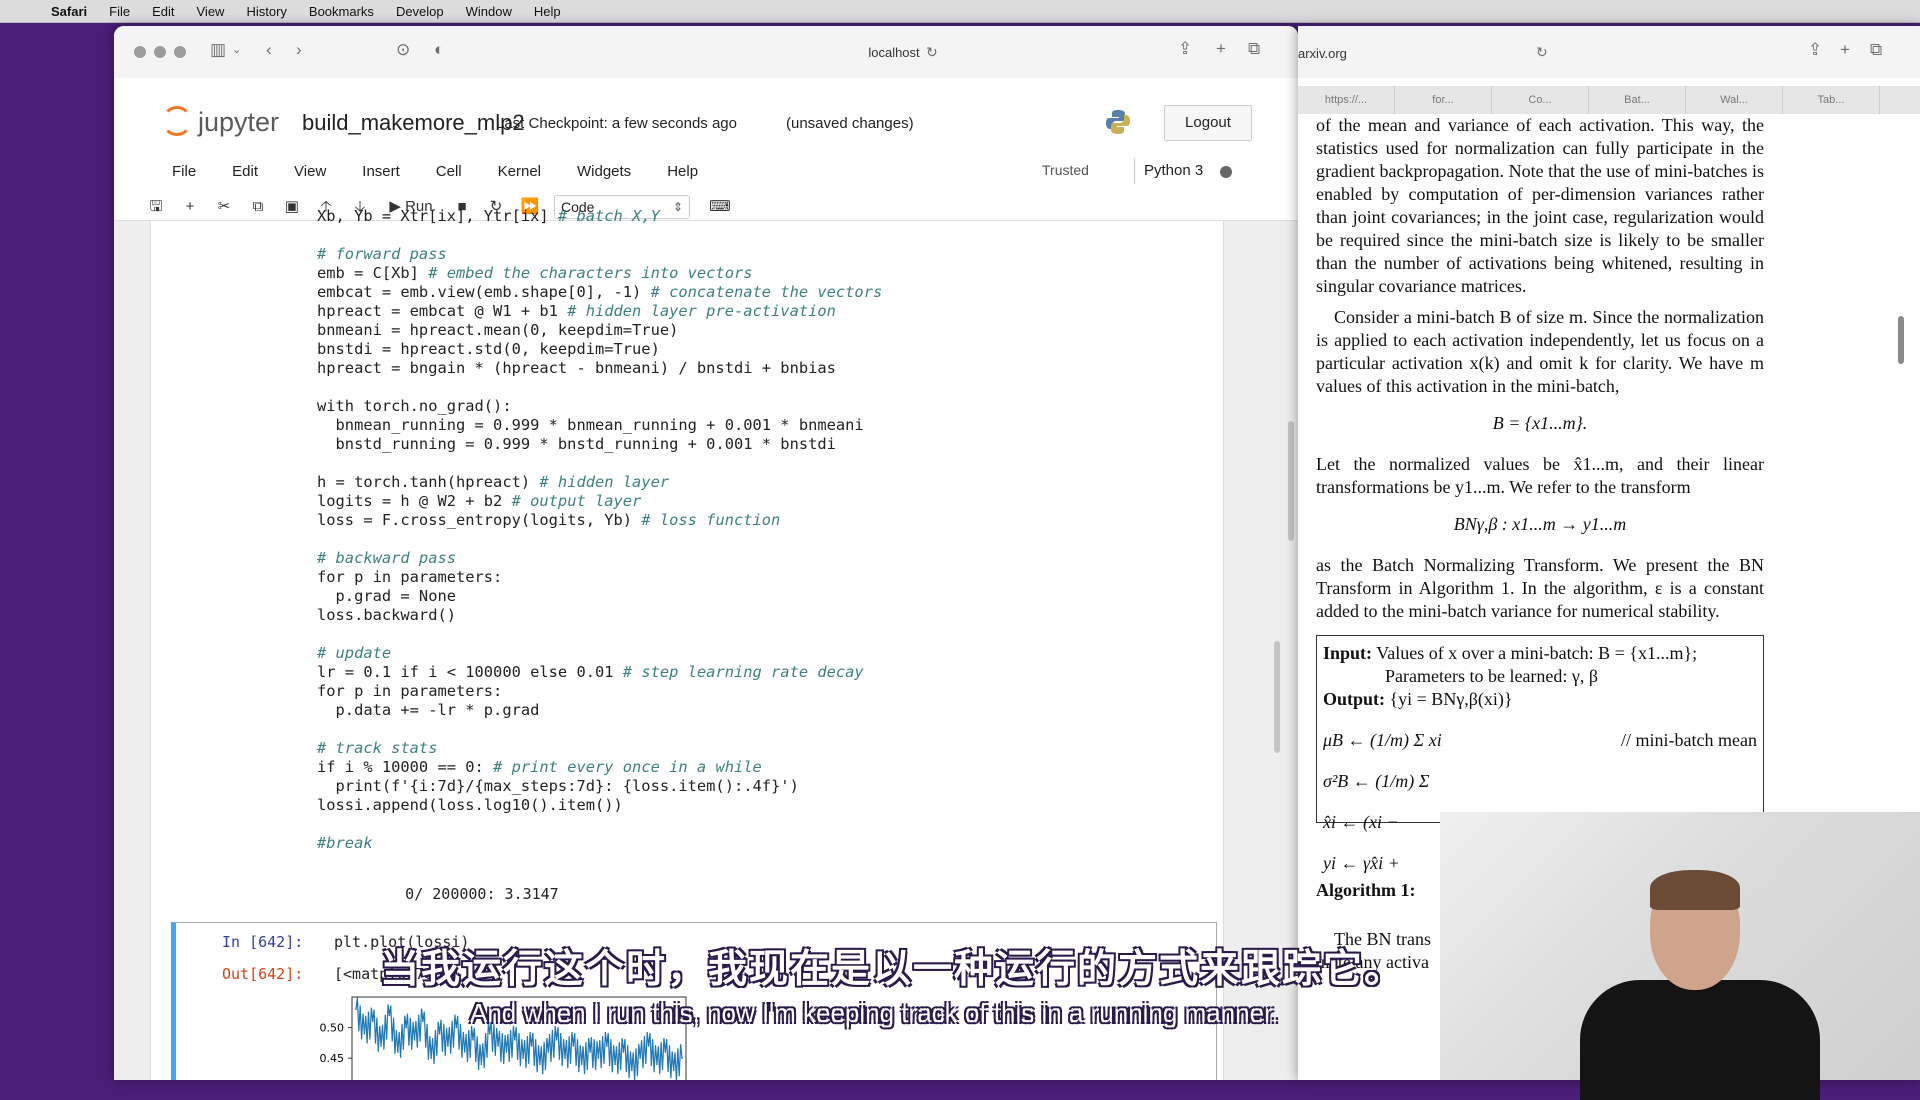 This screenshot has width=1920, height=1100. I want to click on code-line: for p in parameters:, so click(599, 691).